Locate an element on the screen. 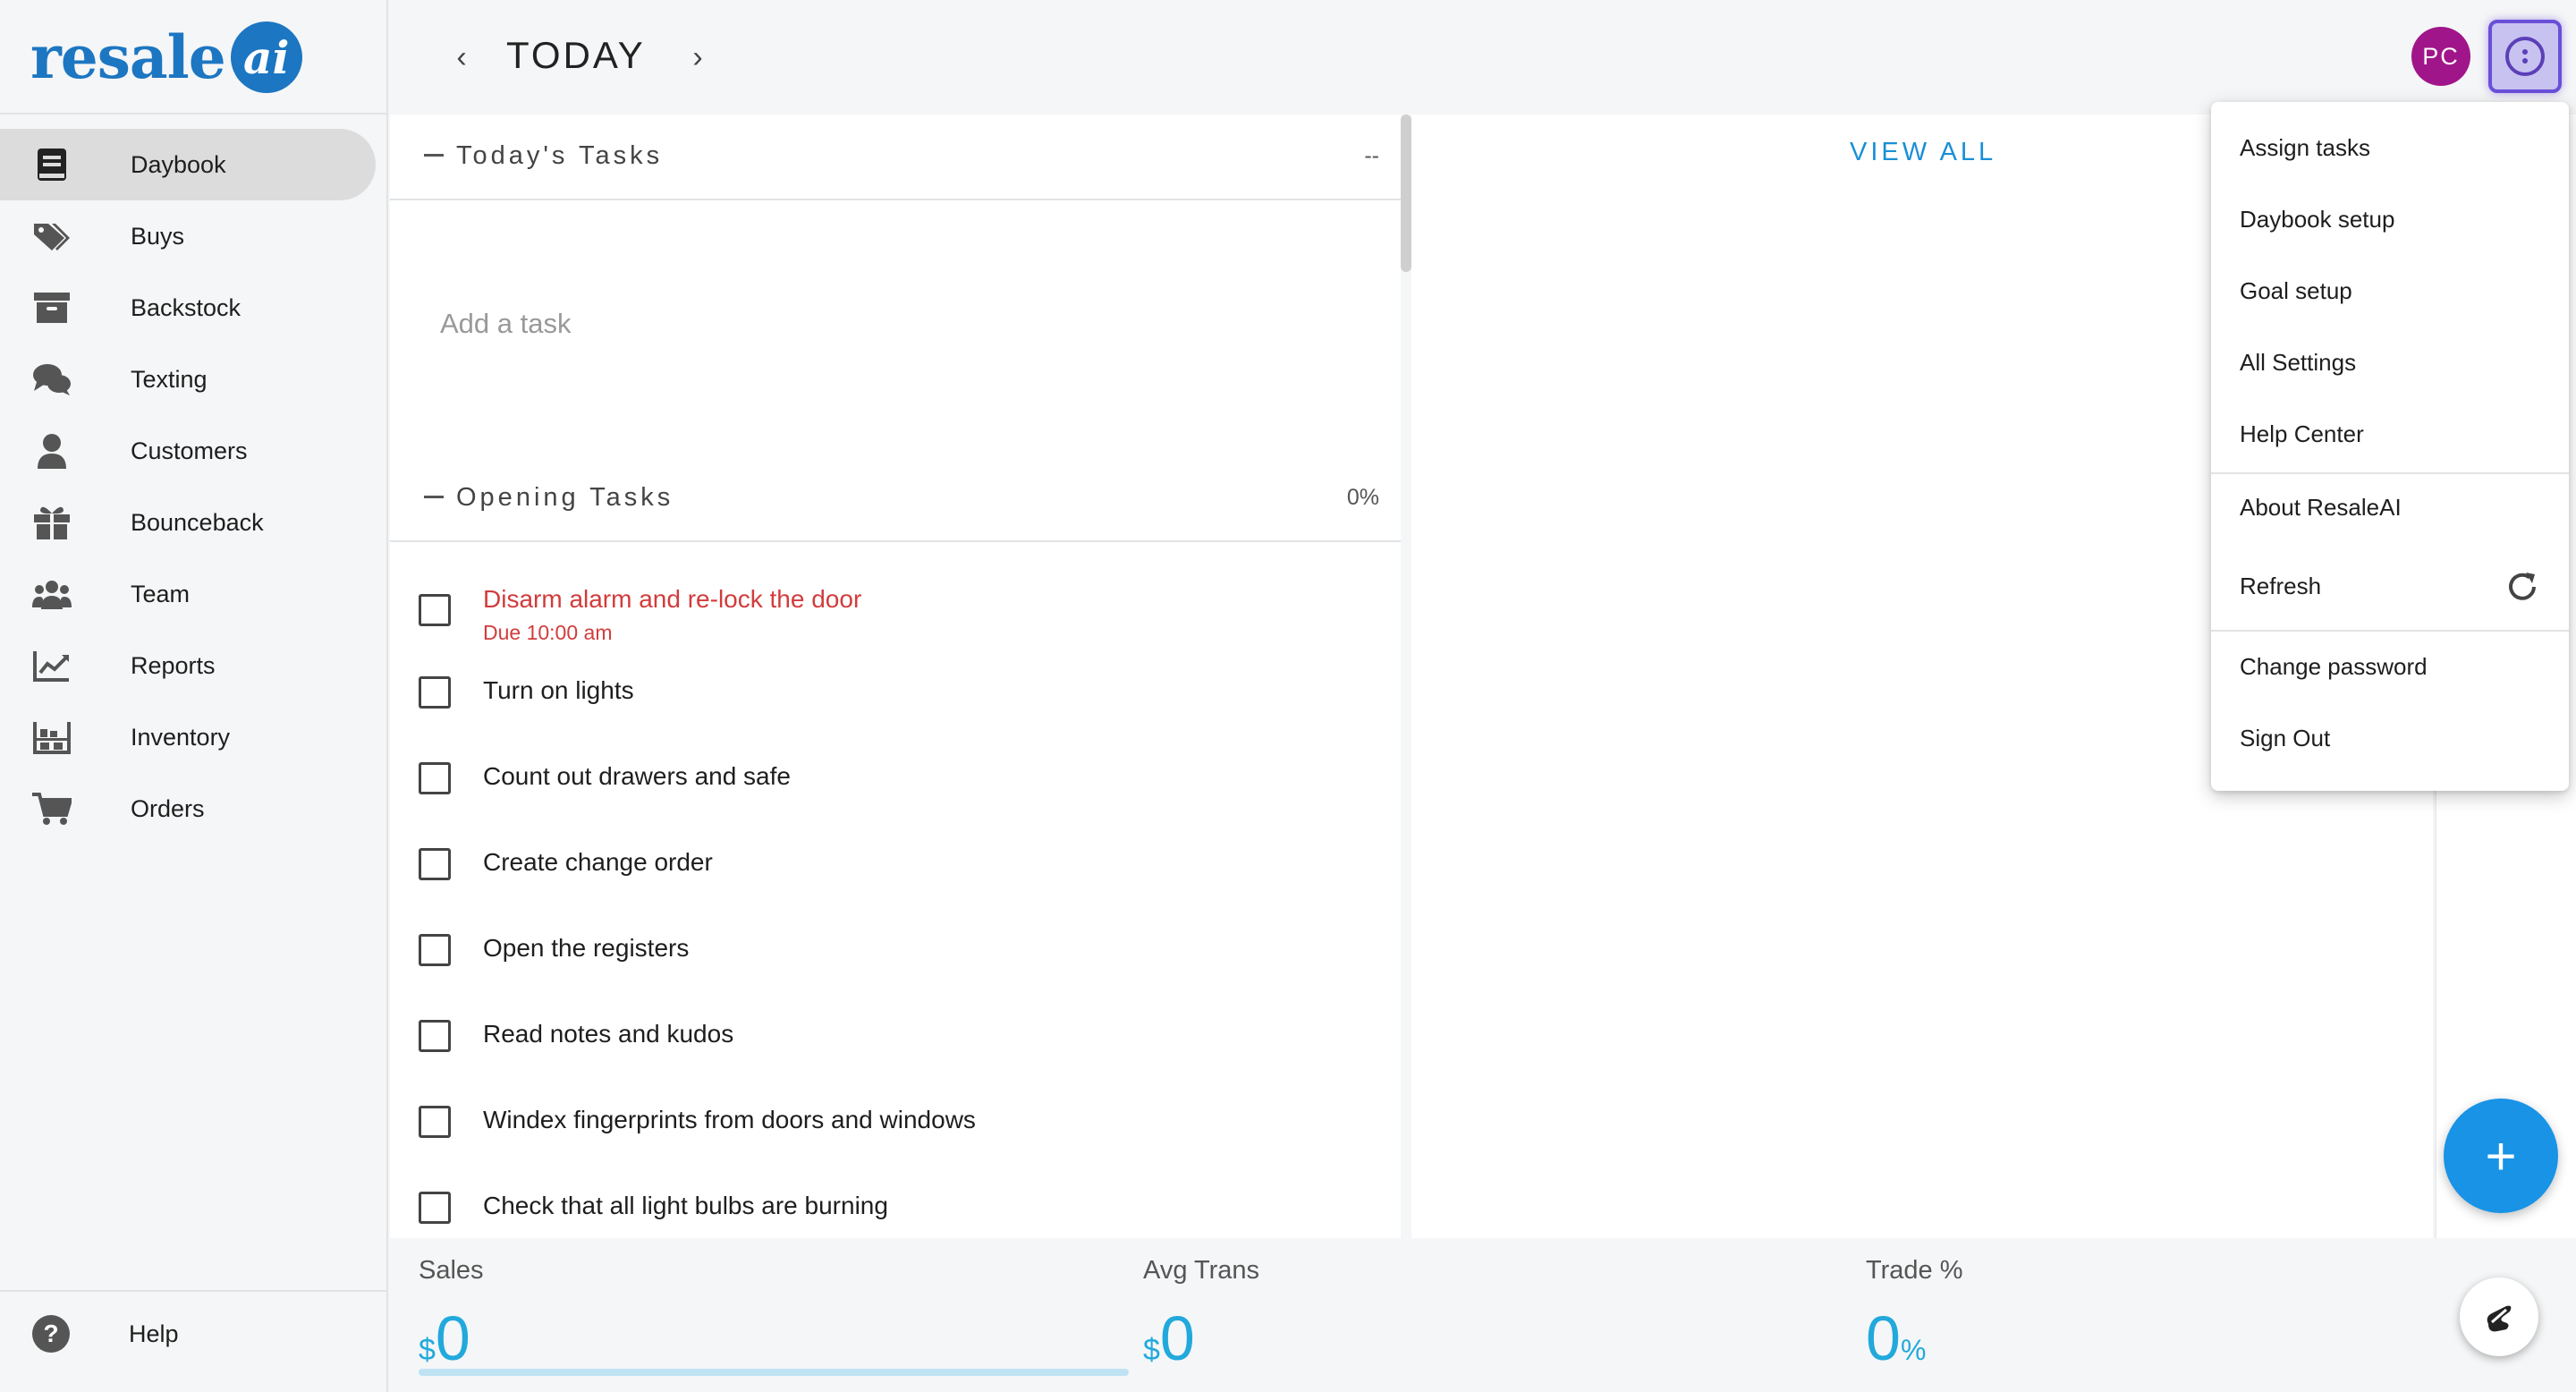  menu-divider is located at coordinates (2390, 631).